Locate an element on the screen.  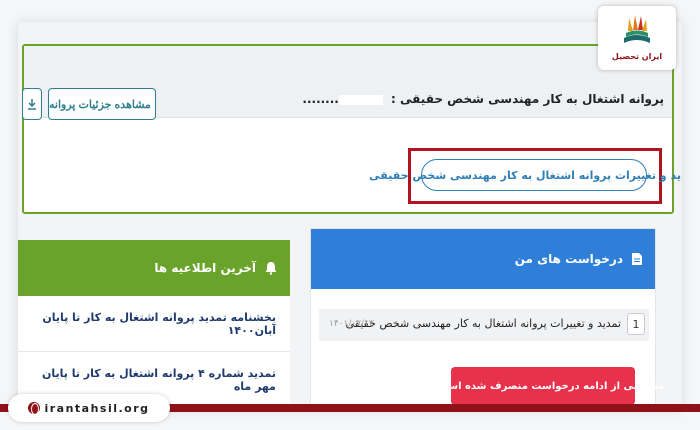
news-header-title: آخرین اطلاعیه ها is located at coordinates (205, 268).